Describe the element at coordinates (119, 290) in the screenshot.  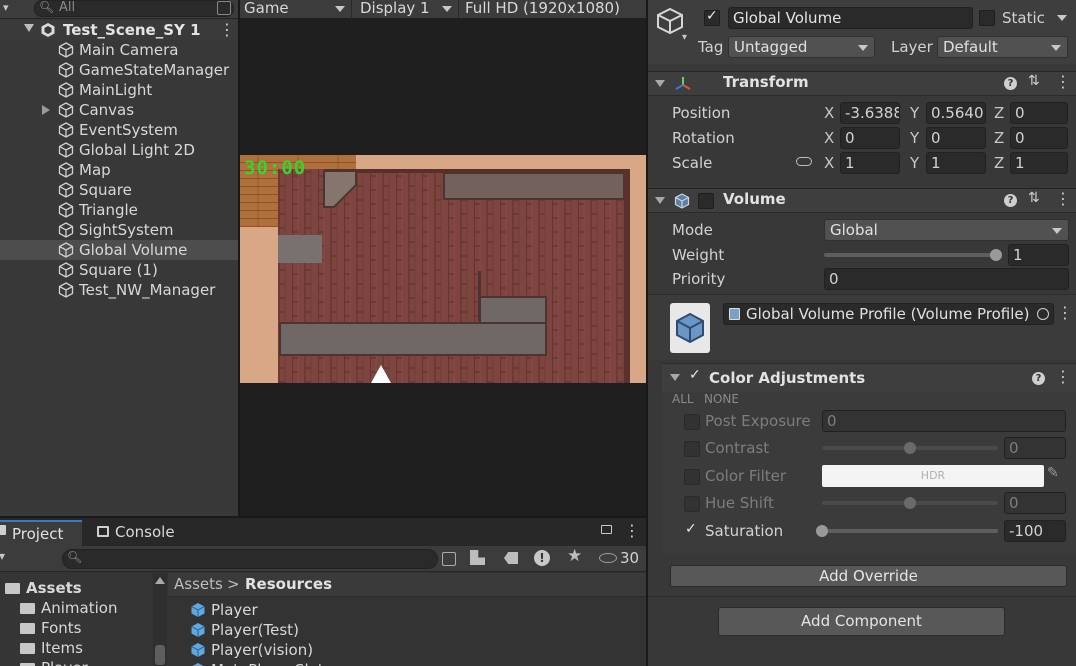
I see `hierarchy-item: Test_NW_Manager` at that location.